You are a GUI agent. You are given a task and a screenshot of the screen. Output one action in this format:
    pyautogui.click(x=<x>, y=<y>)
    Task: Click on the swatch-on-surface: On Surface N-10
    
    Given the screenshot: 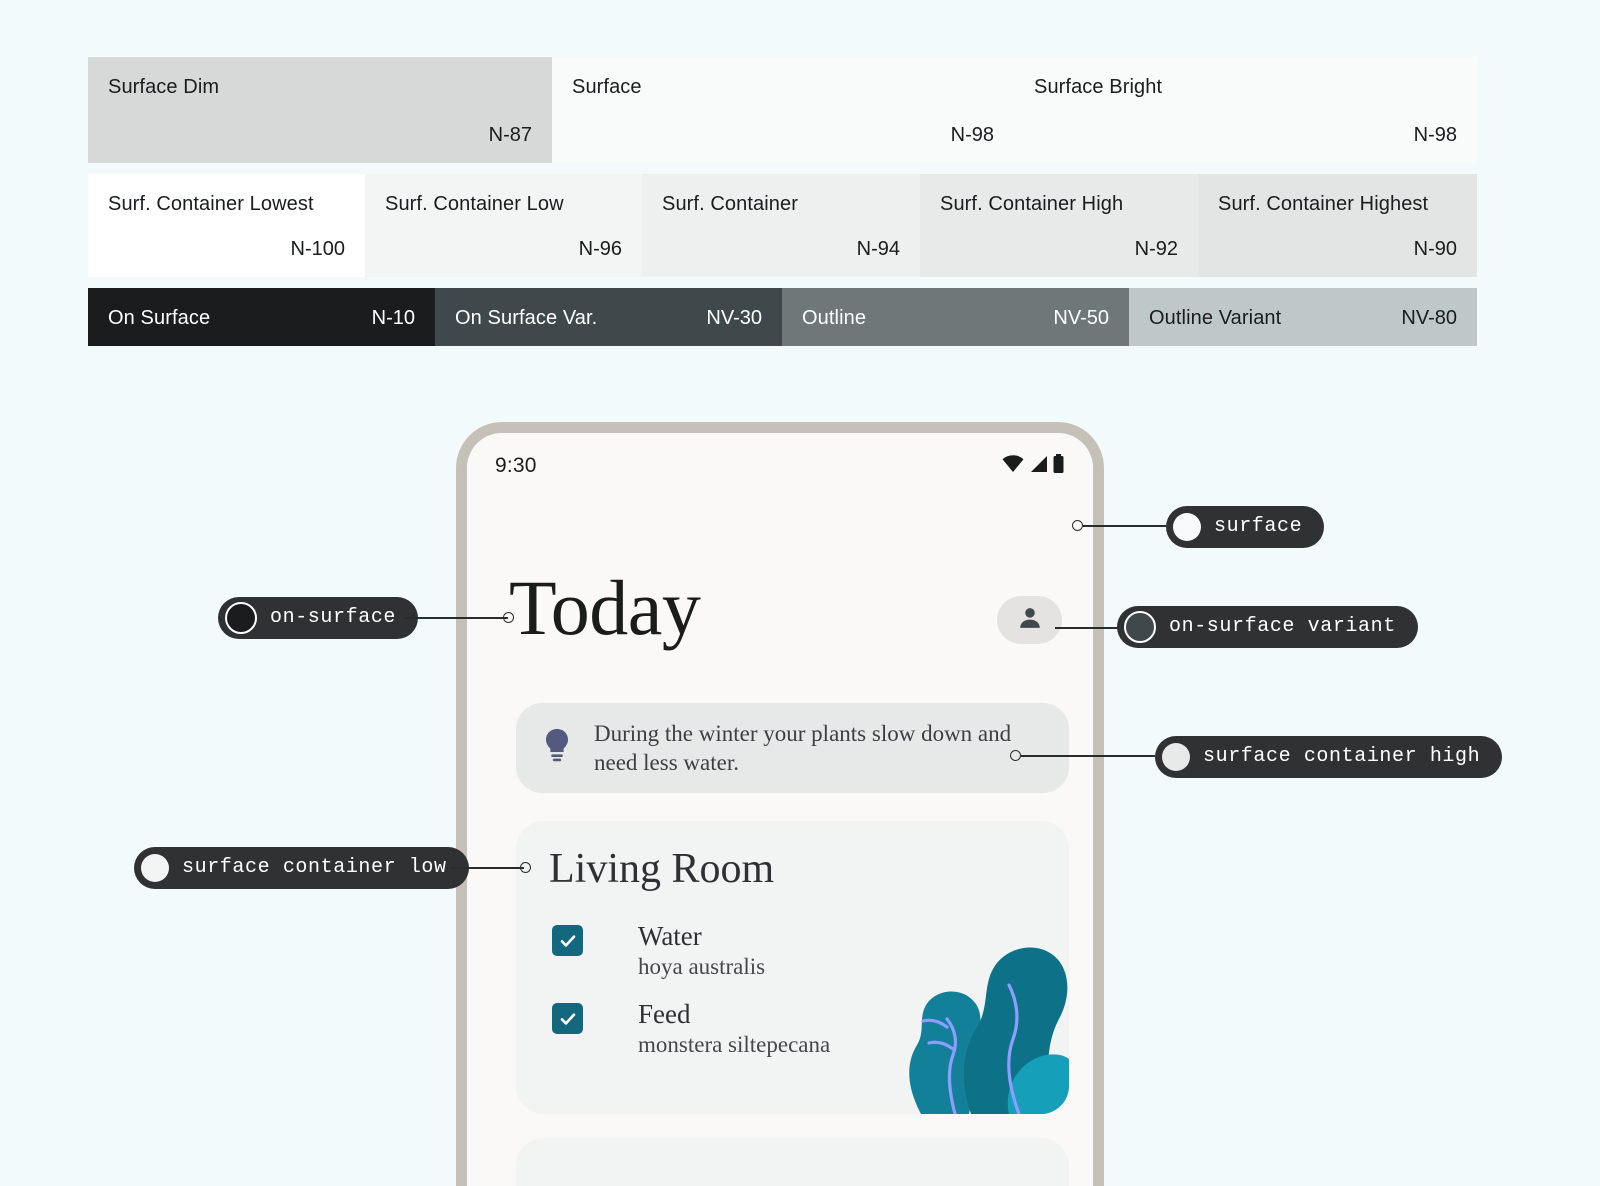 What is the action you would take?
    pyautogui.click(x=261, y=317)
    